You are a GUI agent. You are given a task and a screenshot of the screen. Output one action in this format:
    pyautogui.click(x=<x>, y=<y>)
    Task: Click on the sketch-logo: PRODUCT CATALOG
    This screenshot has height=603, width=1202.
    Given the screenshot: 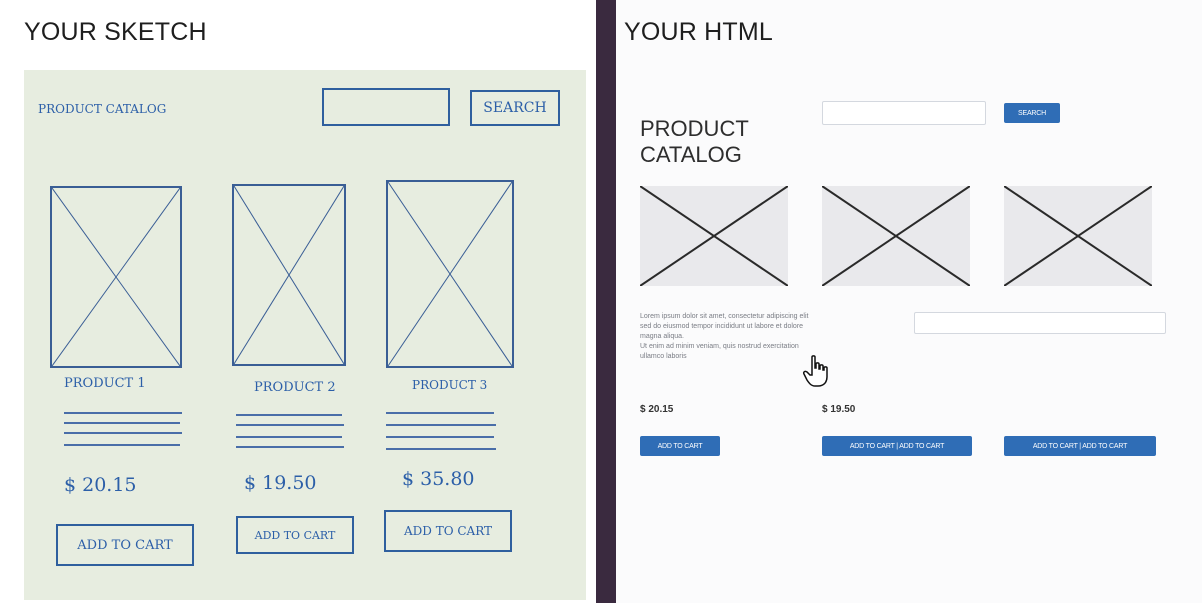 What is the action you would take?
    pyautogui.click(x=102, y=109)
    